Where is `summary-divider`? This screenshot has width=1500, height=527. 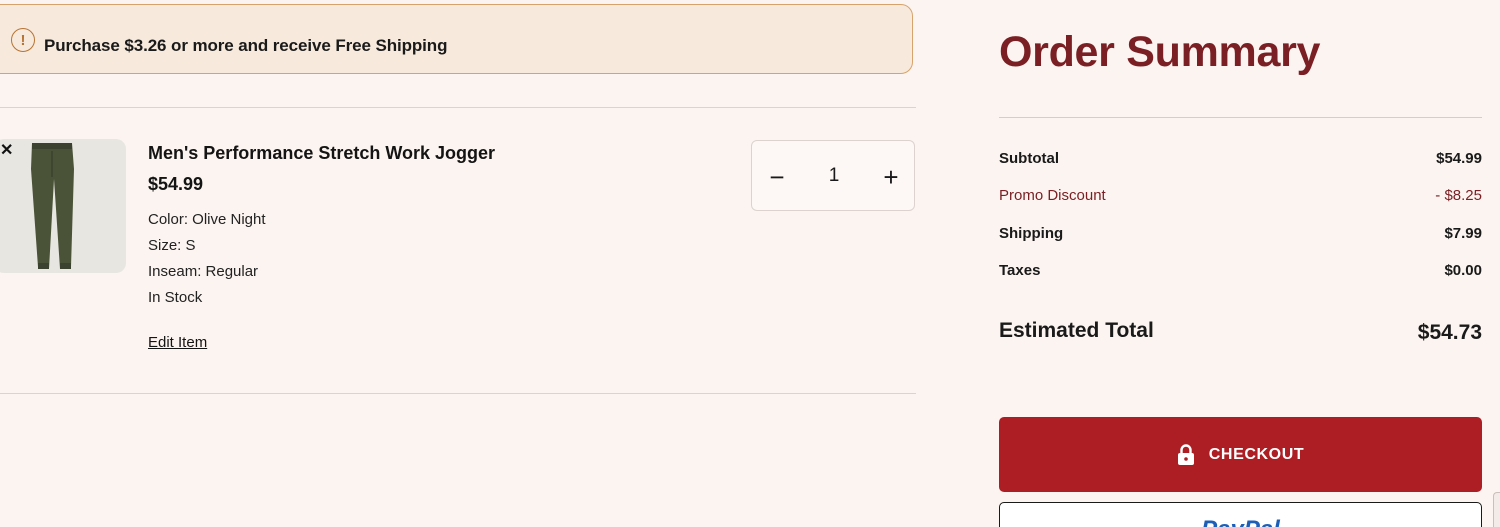
summary-divider is located at coordinates (1240, 117).